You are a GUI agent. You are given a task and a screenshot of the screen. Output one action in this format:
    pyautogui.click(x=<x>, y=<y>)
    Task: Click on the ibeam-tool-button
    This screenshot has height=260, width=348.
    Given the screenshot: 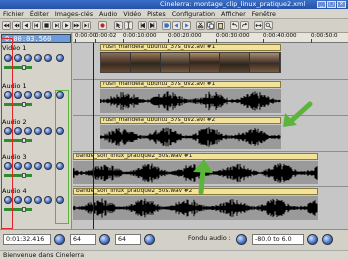 What is the action you would take?
    pyautogui.click(x=128, y=25)
    